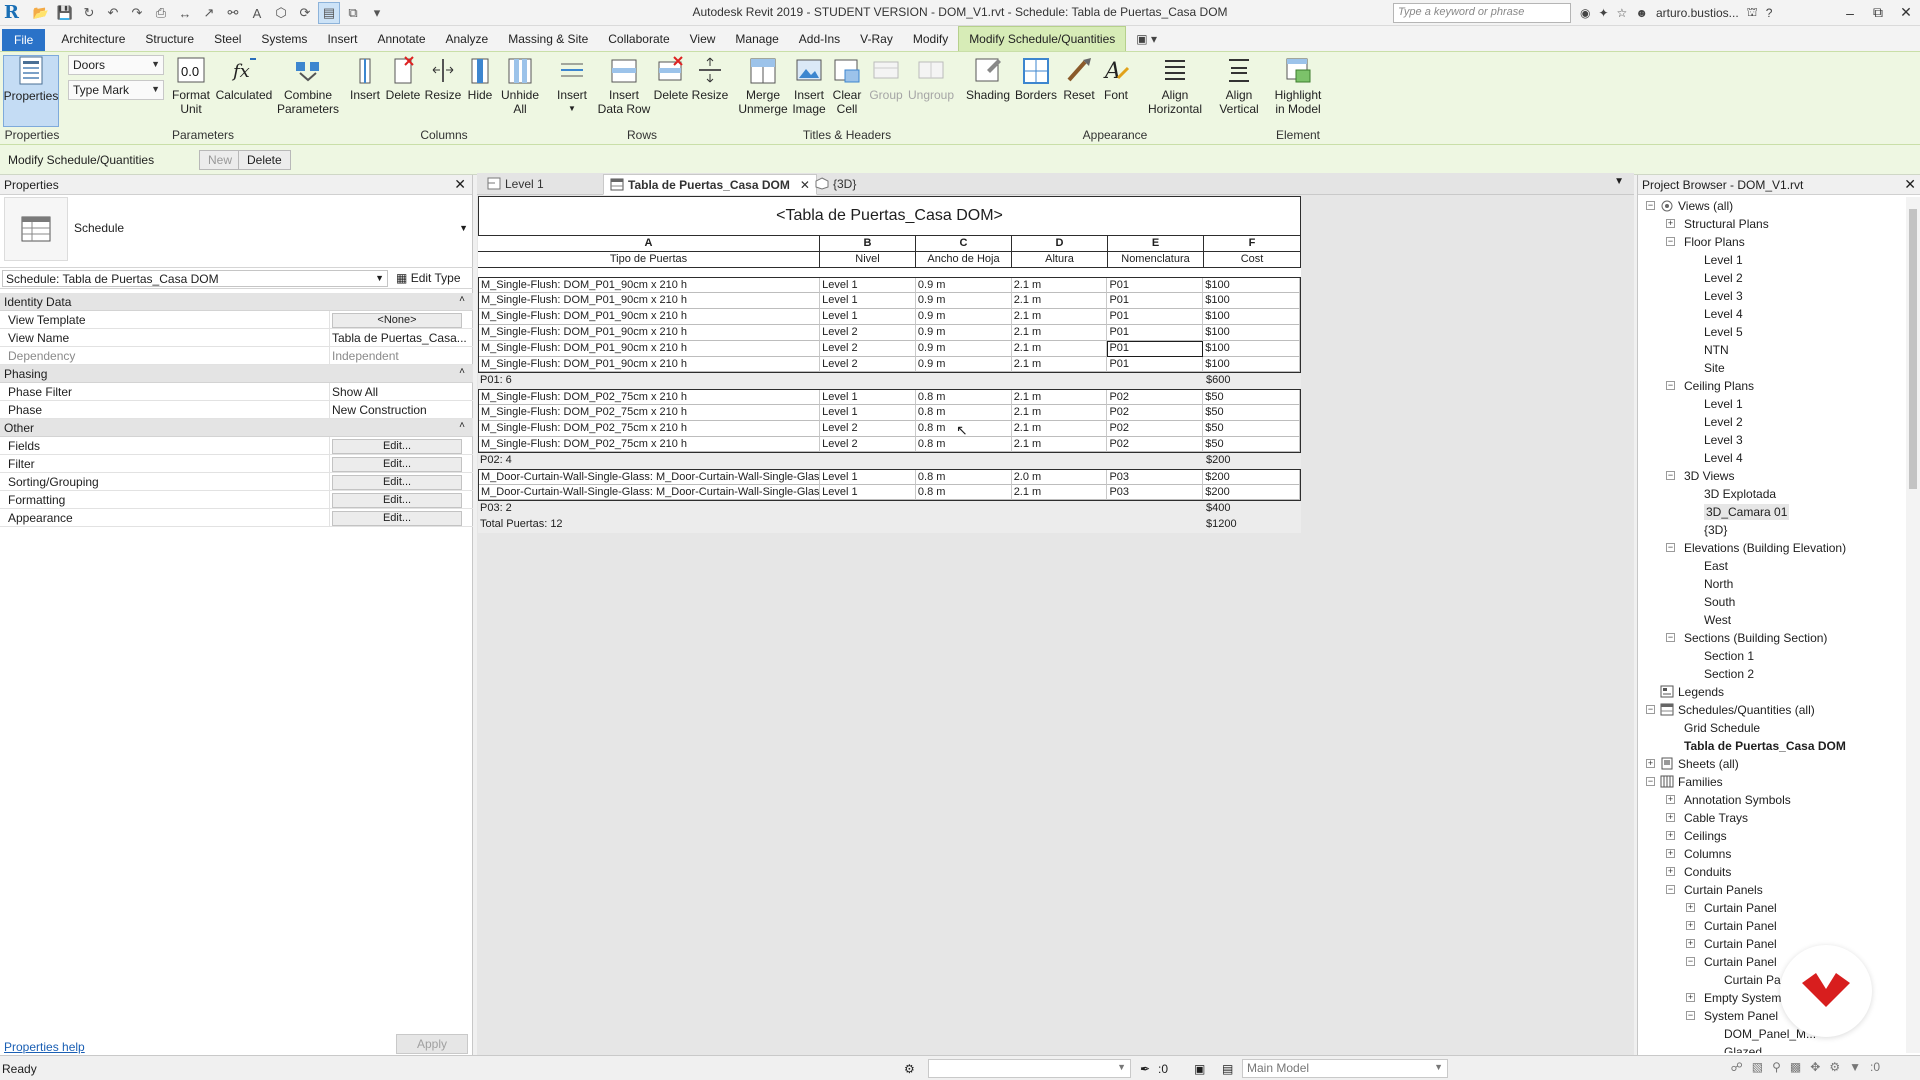 The height and width of the screenshot is (1080, 1920). I want to click on delete-row-button: Delete, so click(671, 91).